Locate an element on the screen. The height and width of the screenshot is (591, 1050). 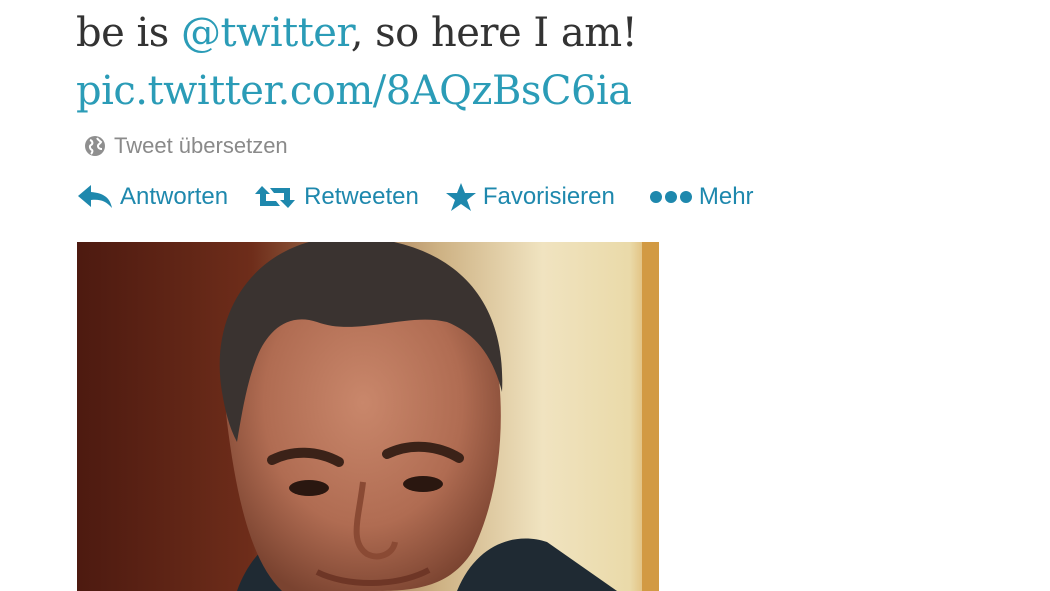
reply-button: Antworten is located at coordinates (152, 197).